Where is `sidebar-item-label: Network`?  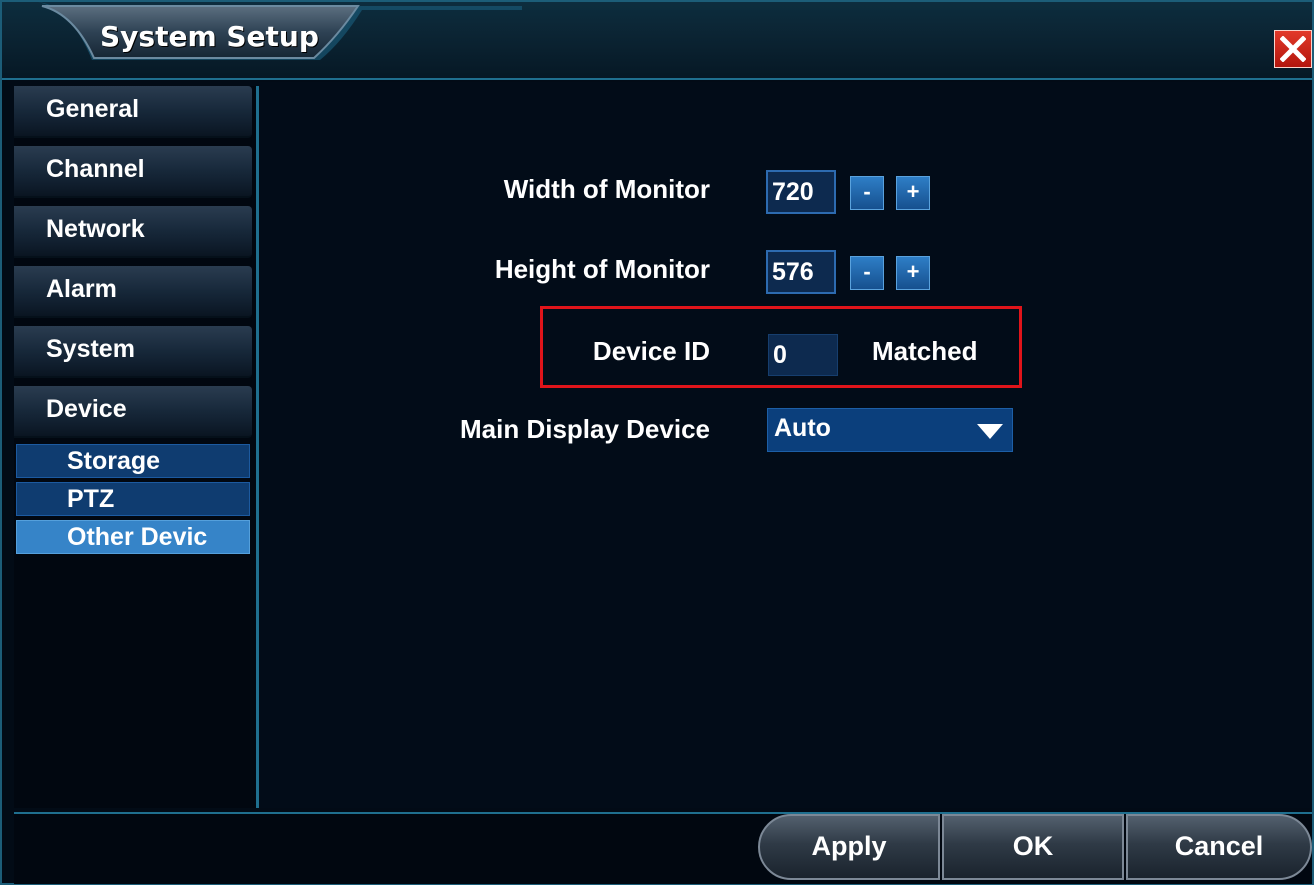 sidebar-item-label: Network is located at coordinates (95, 229).